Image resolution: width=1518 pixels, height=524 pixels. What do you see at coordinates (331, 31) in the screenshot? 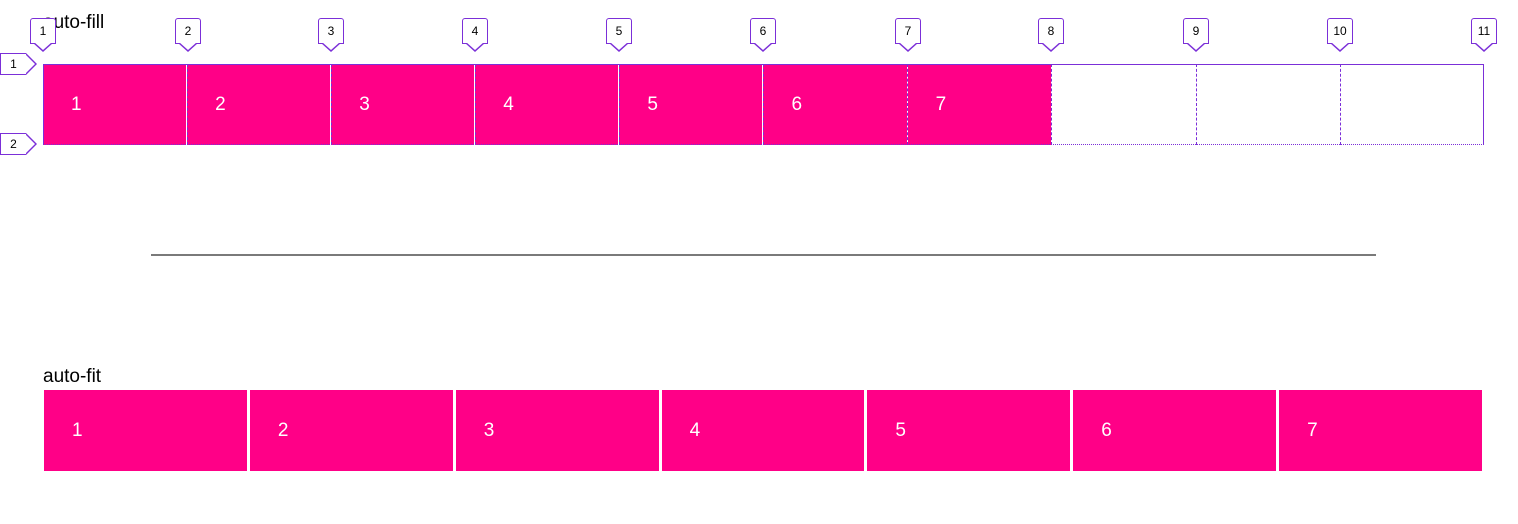
I see `column-line-number-badge: 3` at bounding box center [331, 31].